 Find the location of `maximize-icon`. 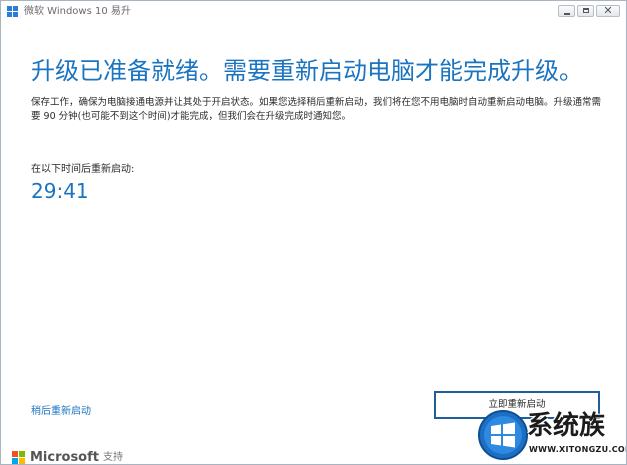

maximize-icon is located at coordinates (586, 10).